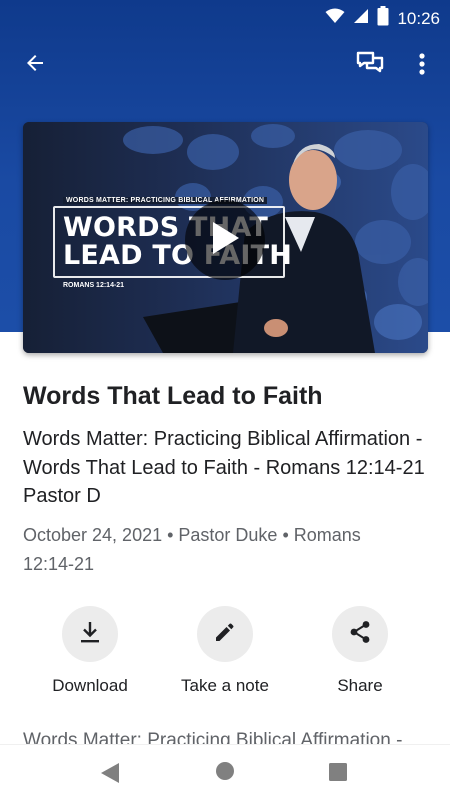 The width and height of the screenshot is (450, 800). I want to click on share-action: Share, so click(360, 651).